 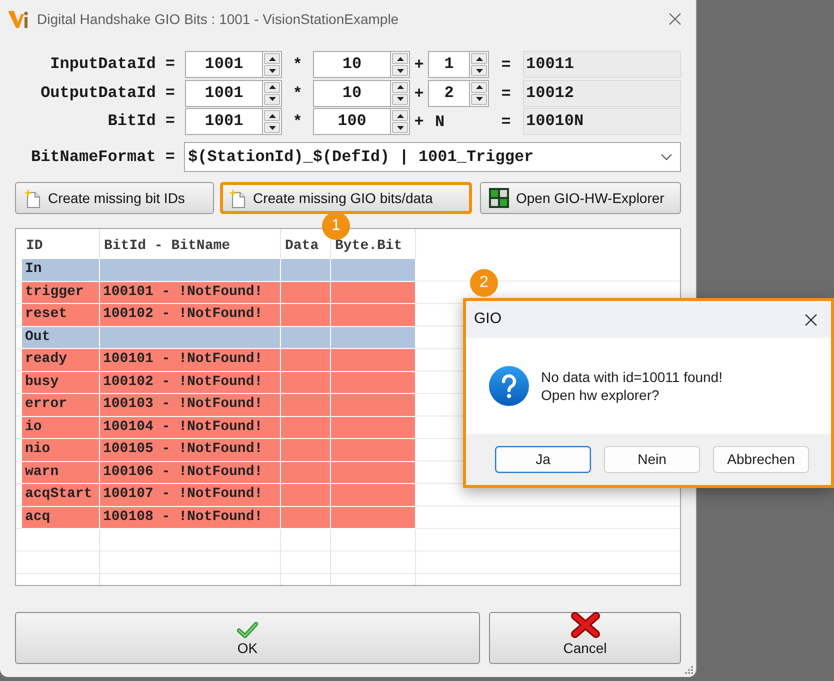 What do you see at coordinates (247, 630) in the screenshot?
I see `check-icon` at bounding box center [247, 630].